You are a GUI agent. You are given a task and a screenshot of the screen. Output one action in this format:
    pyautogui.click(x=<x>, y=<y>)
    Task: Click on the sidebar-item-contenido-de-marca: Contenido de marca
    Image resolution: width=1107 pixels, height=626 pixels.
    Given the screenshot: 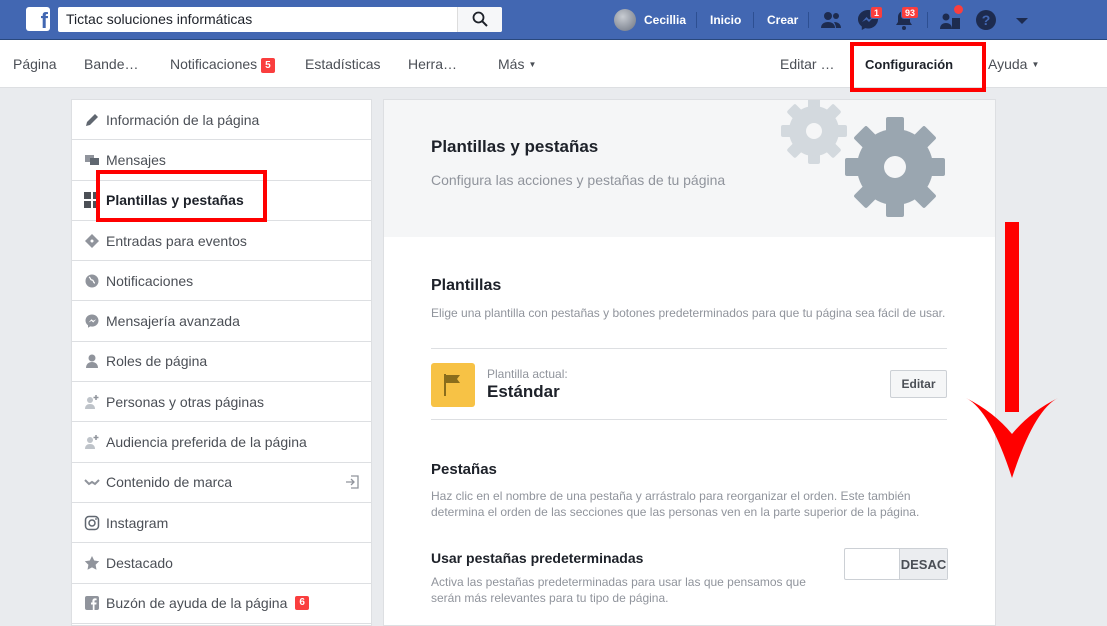 What is the action you would take?
    pyautogui.click(x=221, y=483)
    